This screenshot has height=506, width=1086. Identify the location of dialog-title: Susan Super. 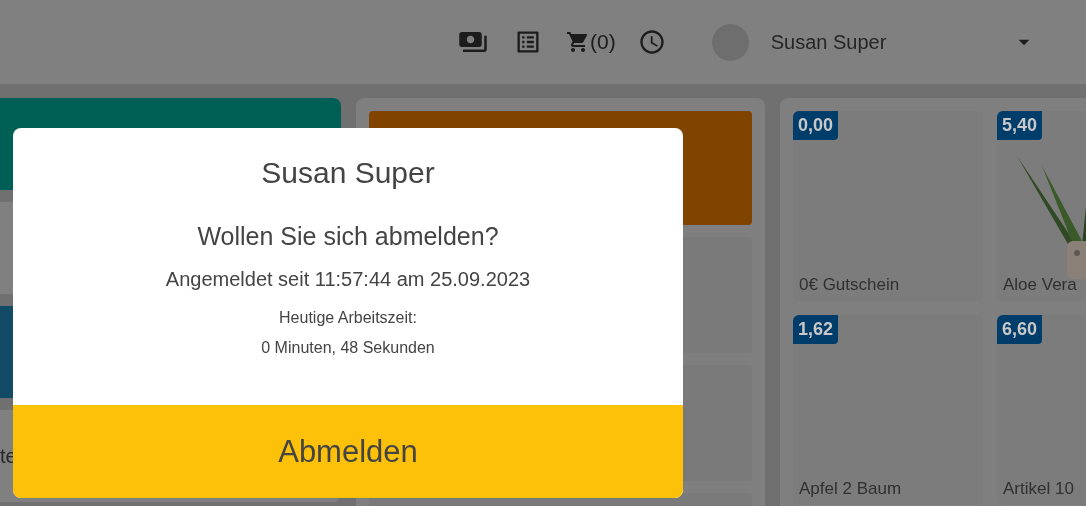
(348, 173).